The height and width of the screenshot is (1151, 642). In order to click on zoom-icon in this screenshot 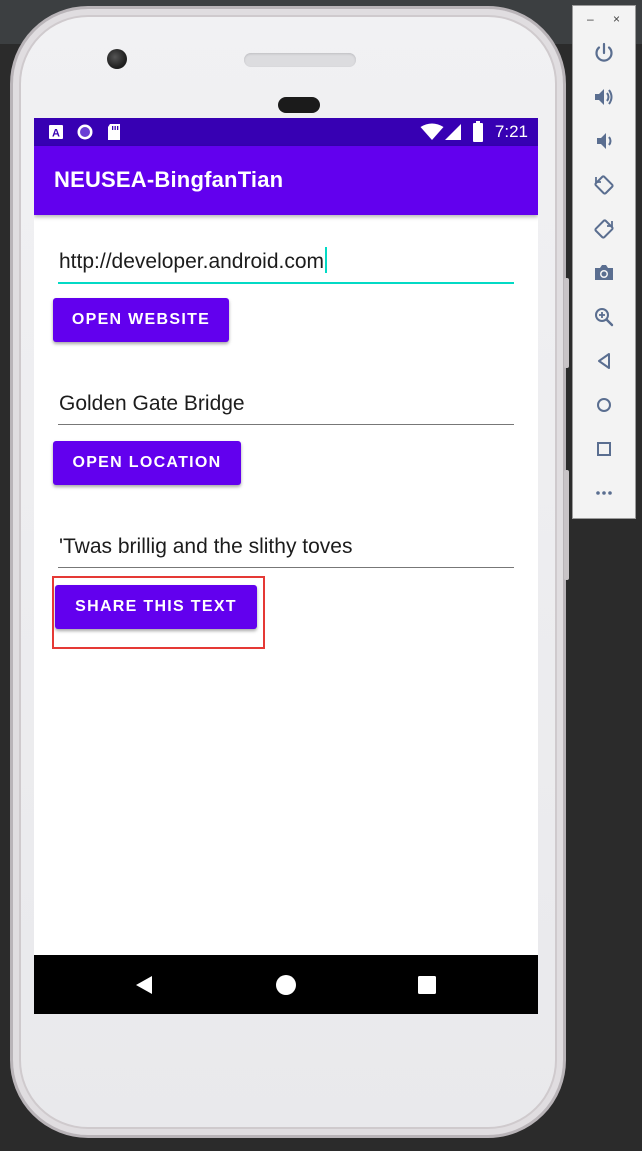, I will do `click(604, 317)`.